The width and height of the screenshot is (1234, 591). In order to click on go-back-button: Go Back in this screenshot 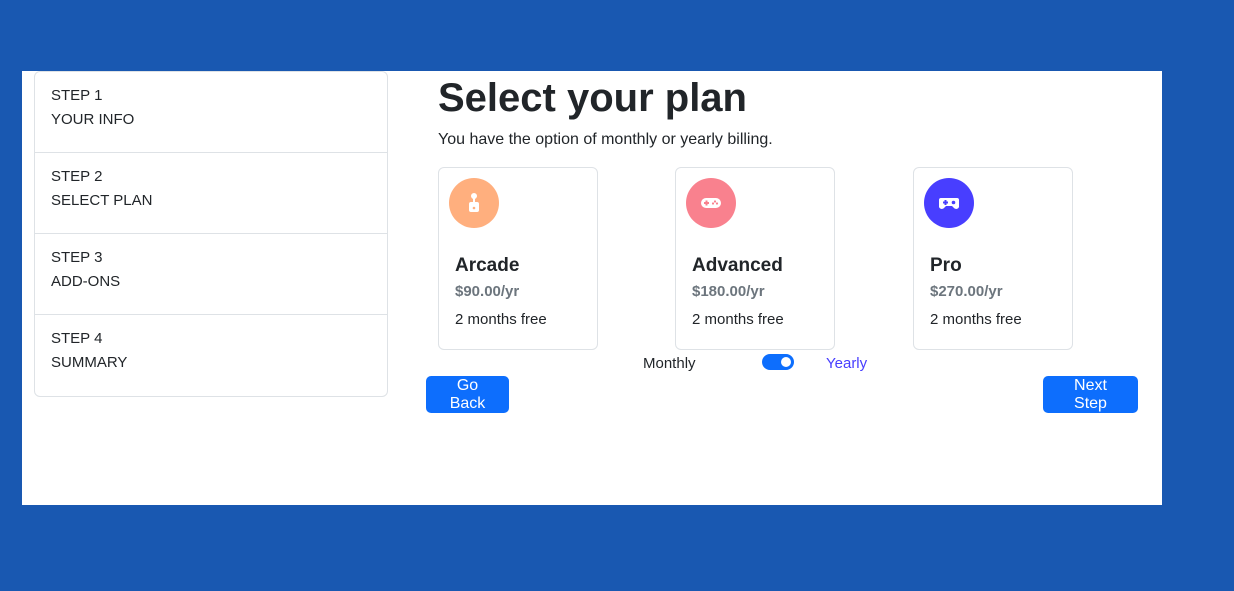, I will do `click(467, 394)`.